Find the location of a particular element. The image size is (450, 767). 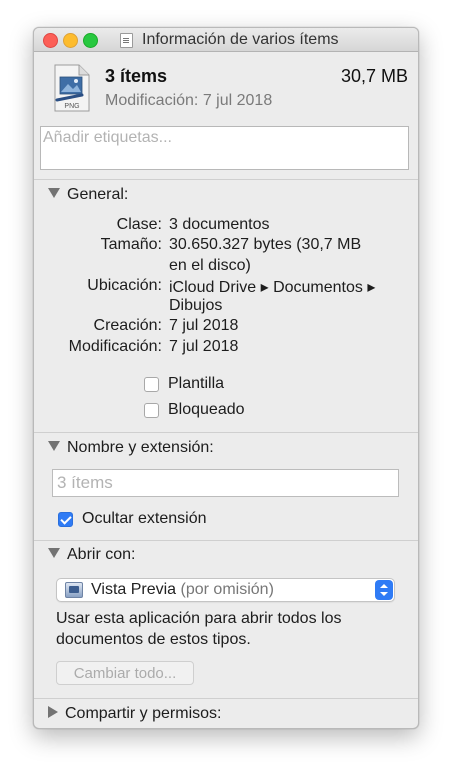

minimize-button is located at coordinates (70, 40).